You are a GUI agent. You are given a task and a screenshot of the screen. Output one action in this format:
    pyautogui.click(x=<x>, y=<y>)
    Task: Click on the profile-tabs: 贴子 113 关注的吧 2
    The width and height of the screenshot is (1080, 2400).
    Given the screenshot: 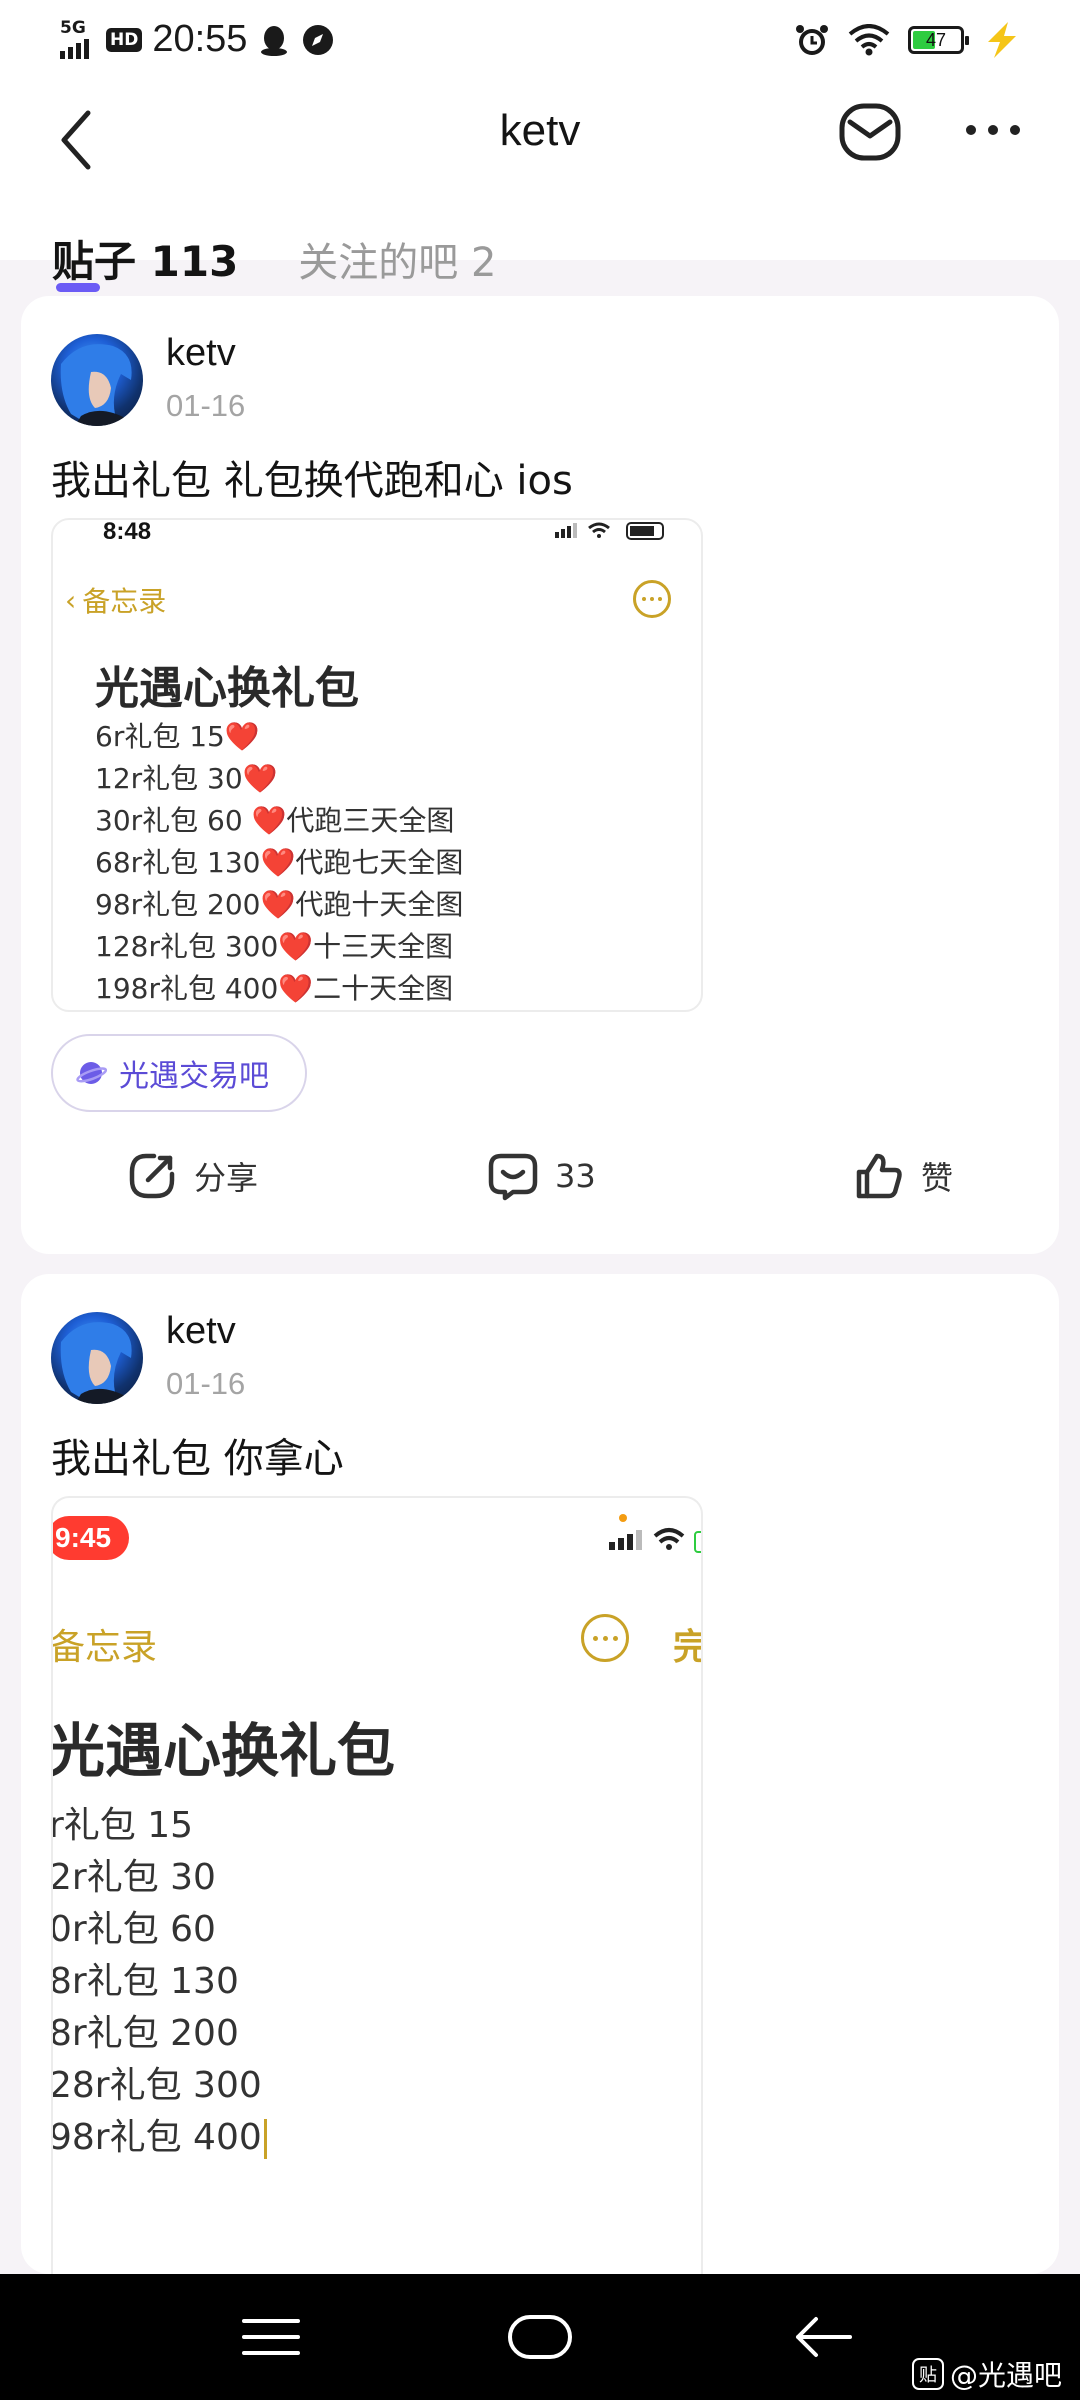 What is the action you would take?
    pyautogui.click(x=274, y=258)
    